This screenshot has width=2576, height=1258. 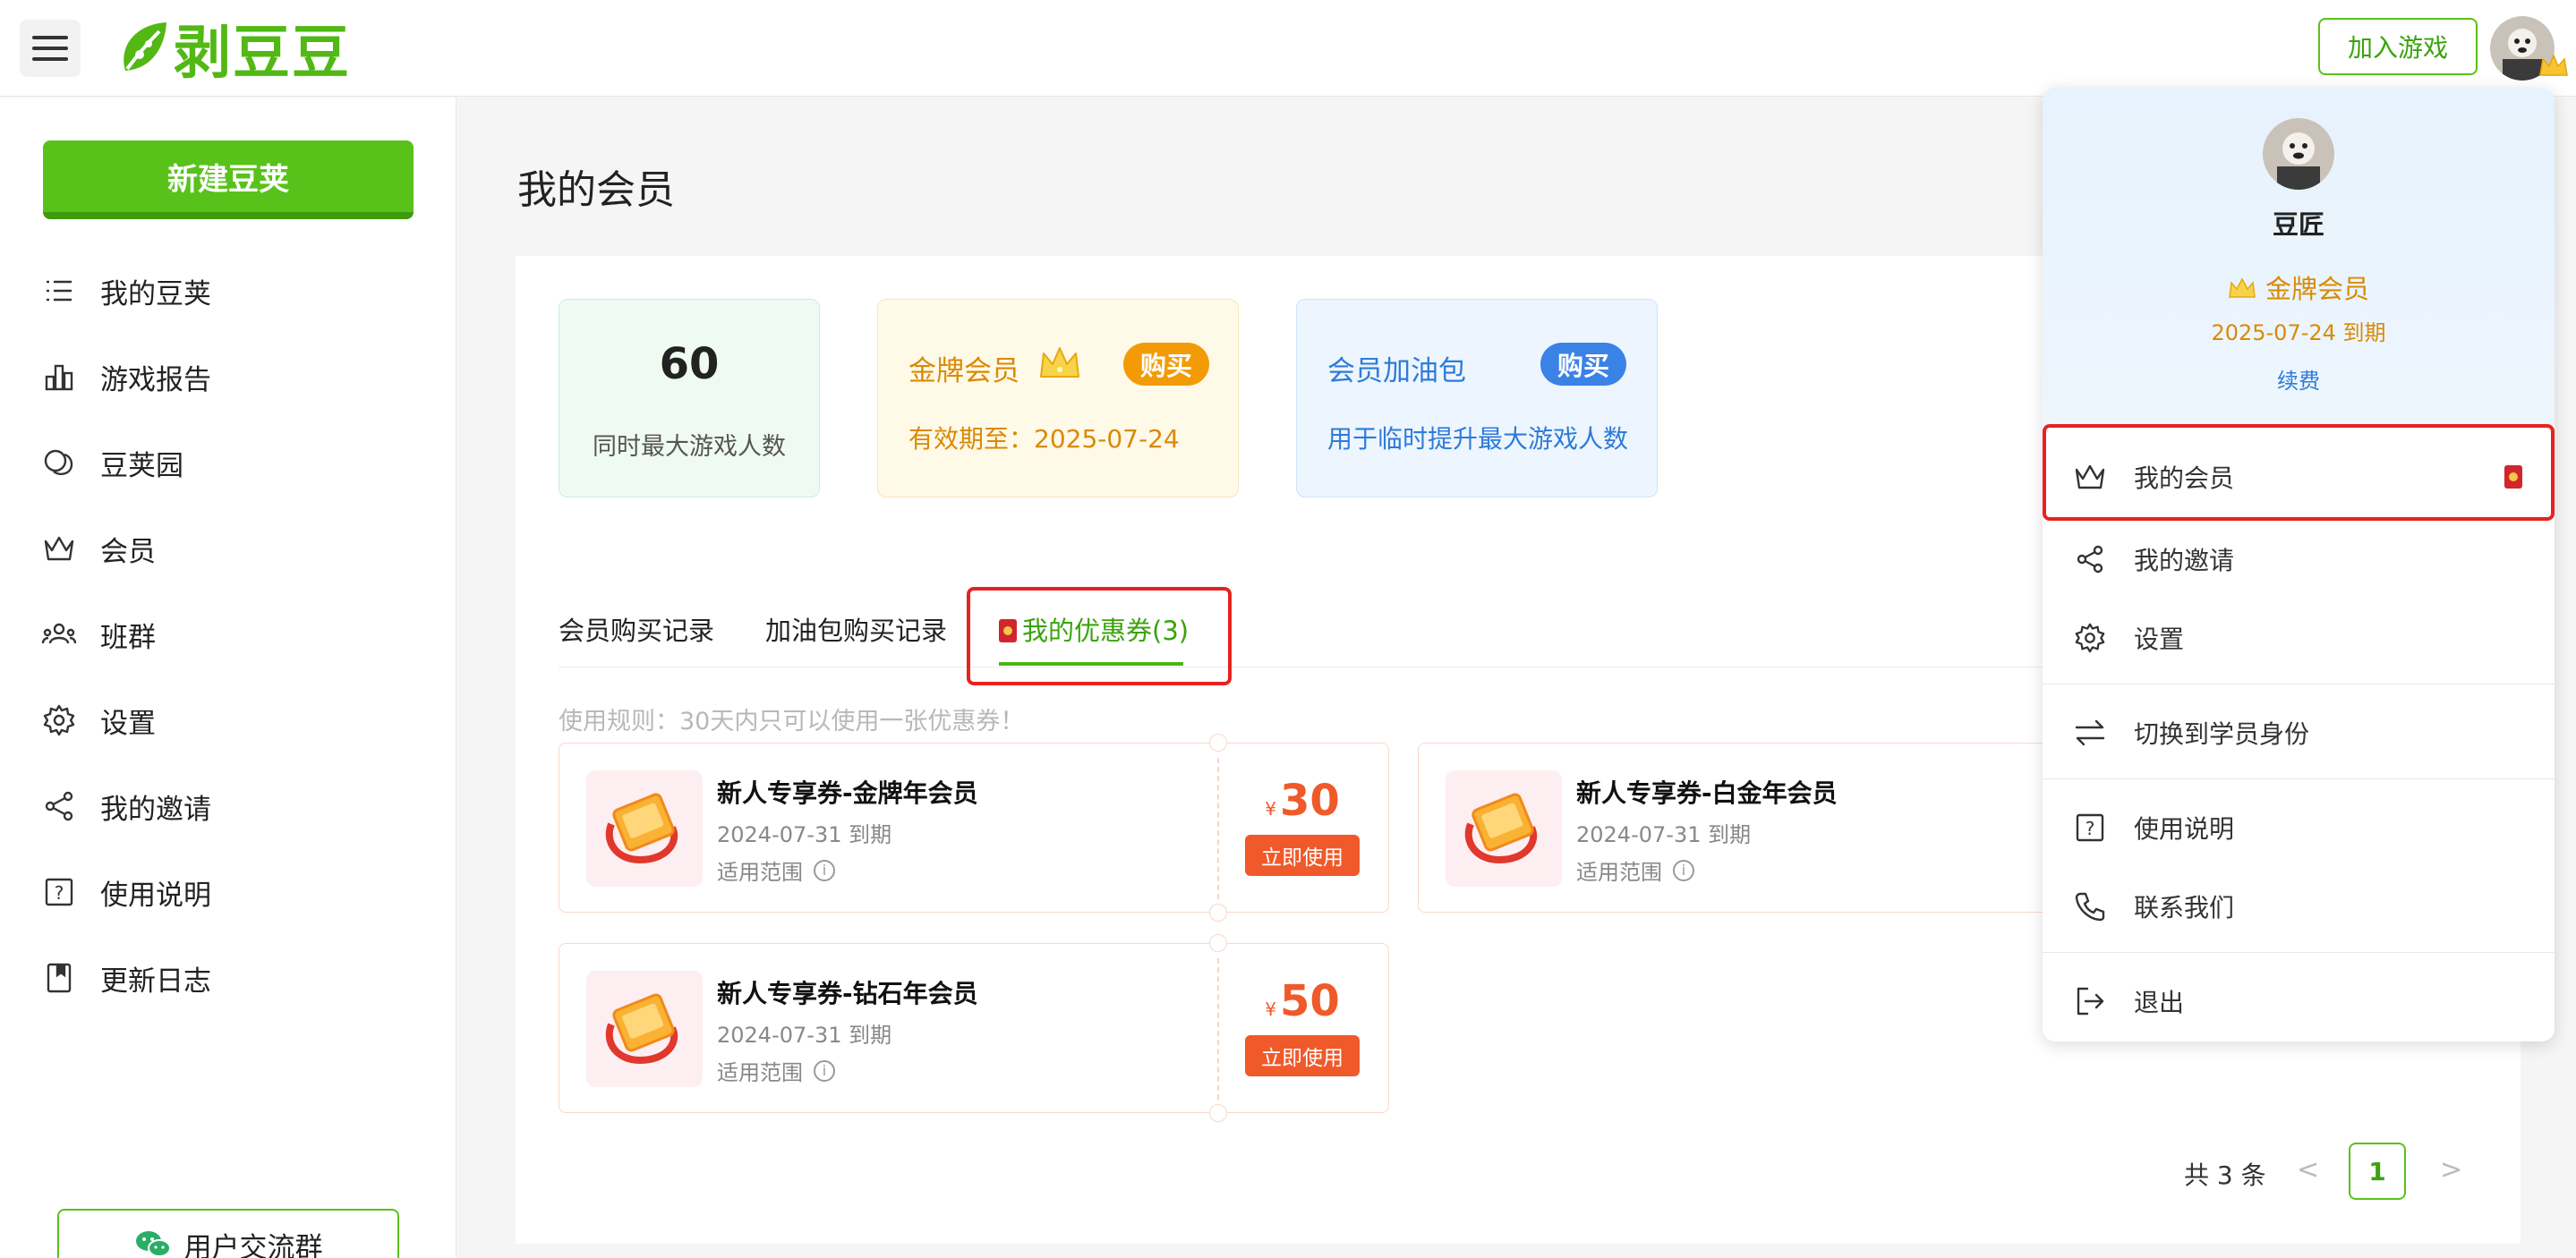 What do you see at coordinates (2377, 1171) in the screenshot?
I see `pager-page-1: 1` at bounding box center [2377, 1171].